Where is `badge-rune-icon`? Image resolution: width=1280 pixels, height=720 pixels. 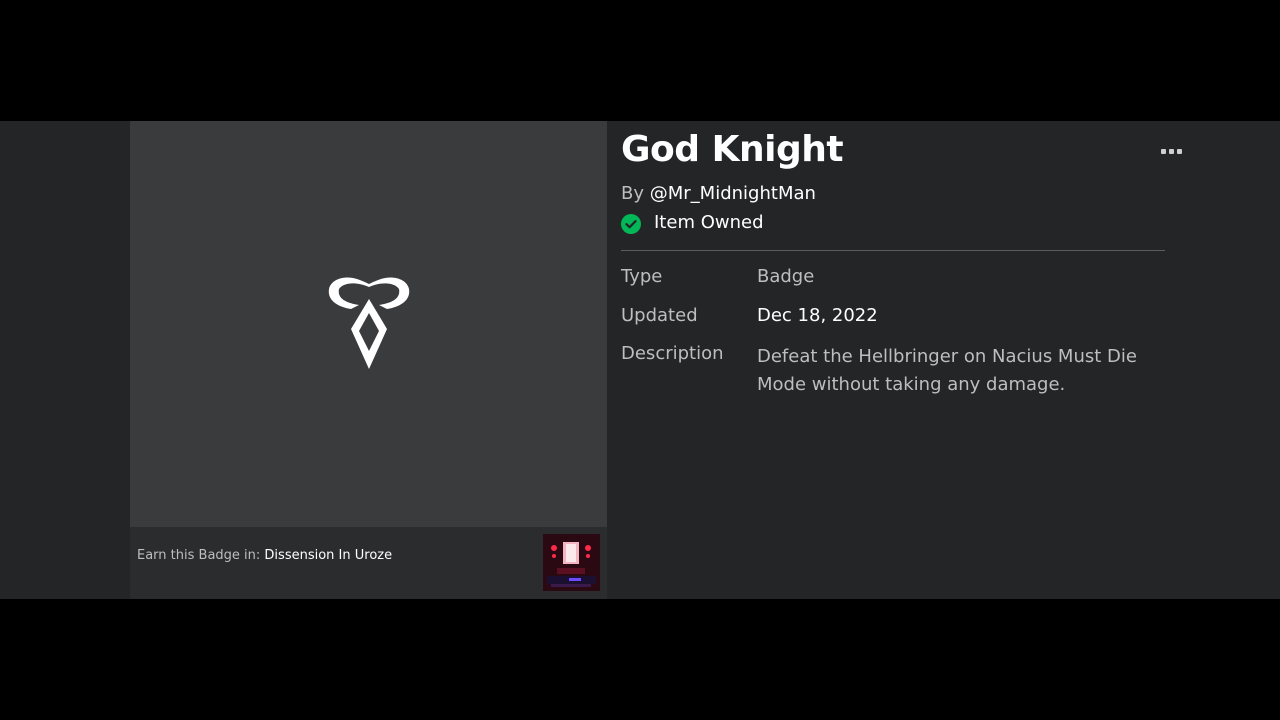
badge-rune-icon is located at coordinates (369, 323).